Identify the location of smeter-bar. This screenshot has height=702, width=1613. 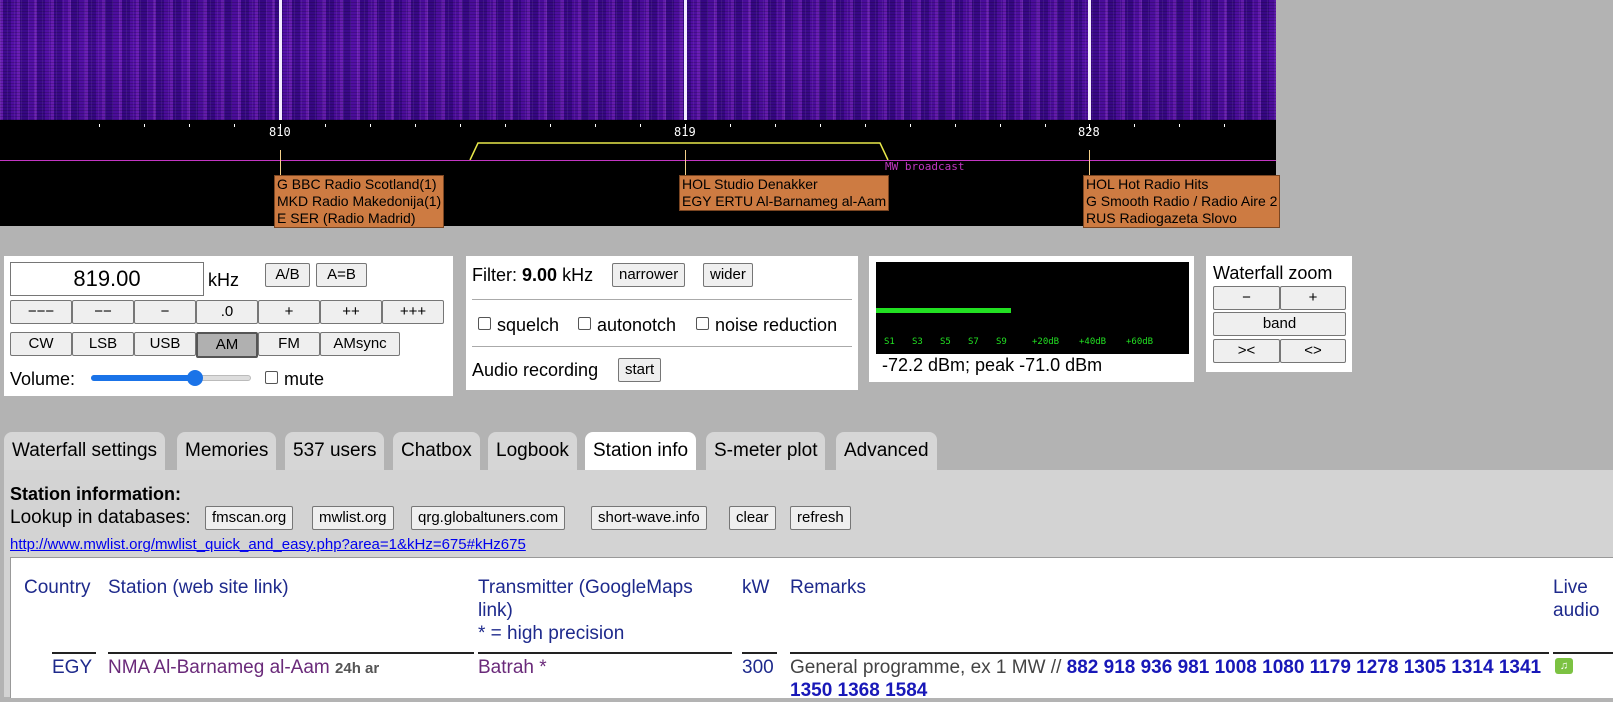
(943, 310).